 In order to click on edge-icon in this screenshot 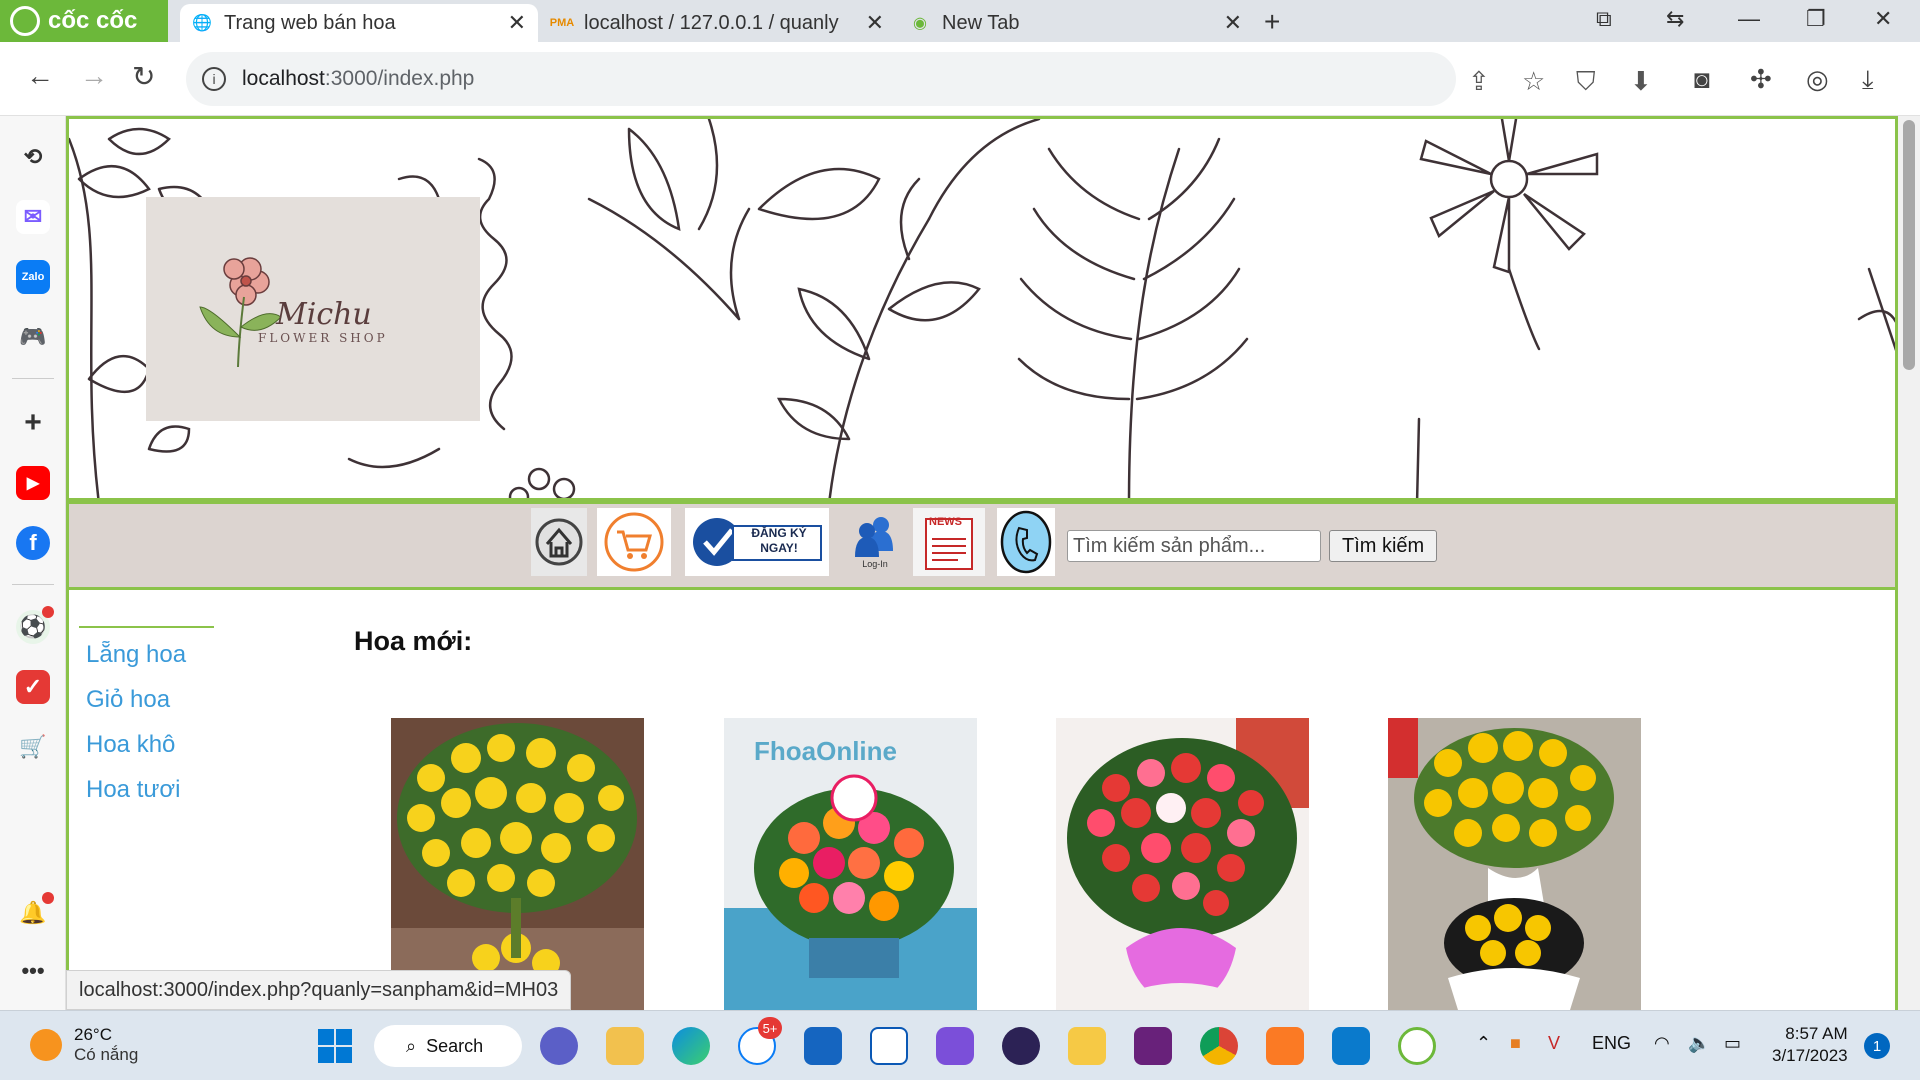, I will do `click(691, 1046)`.